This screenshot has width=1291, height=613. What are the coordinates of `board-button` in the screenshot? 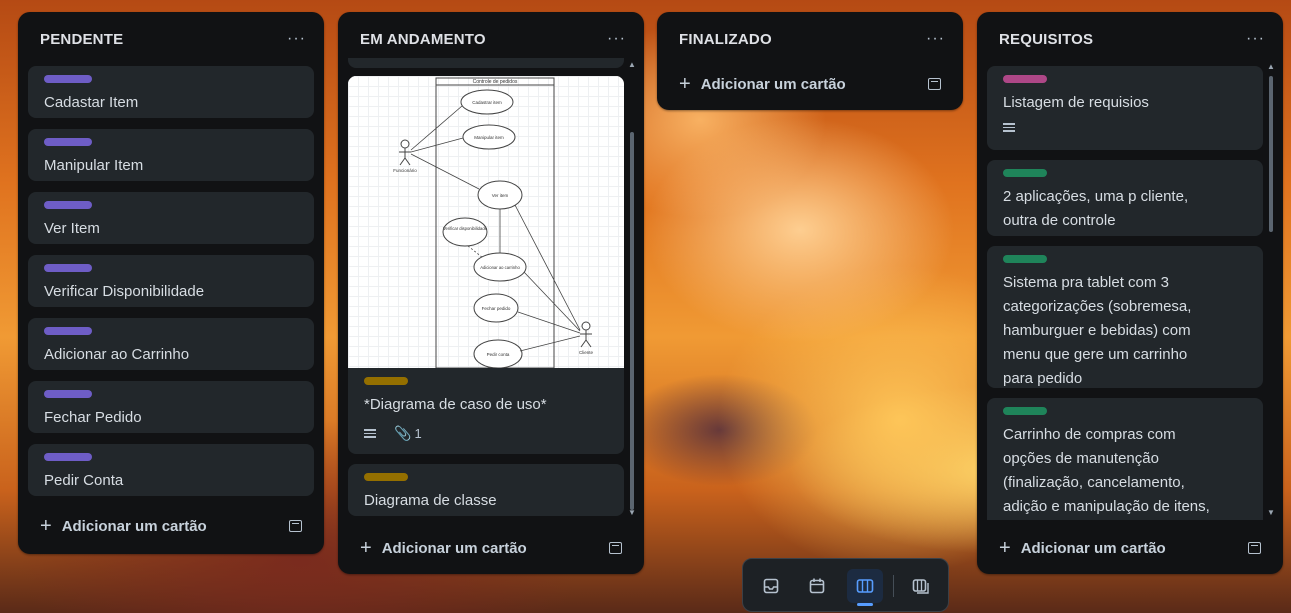 It's located at (865, 587).